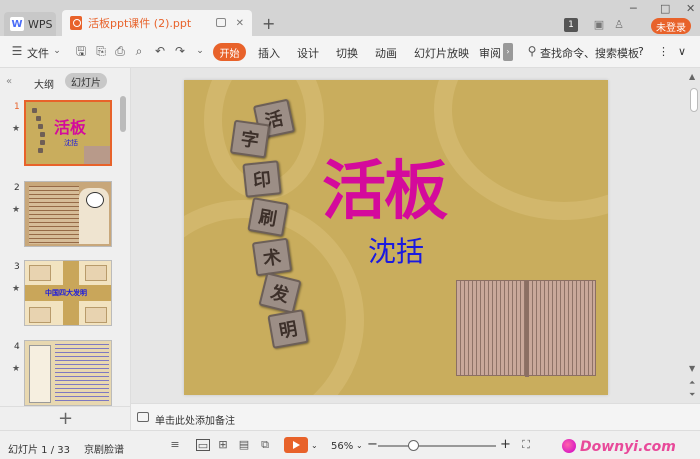  Describe the element at coordinates (682, 51) in the screenshot. I see `collapse-ribbon-icon: ∨` at that location.